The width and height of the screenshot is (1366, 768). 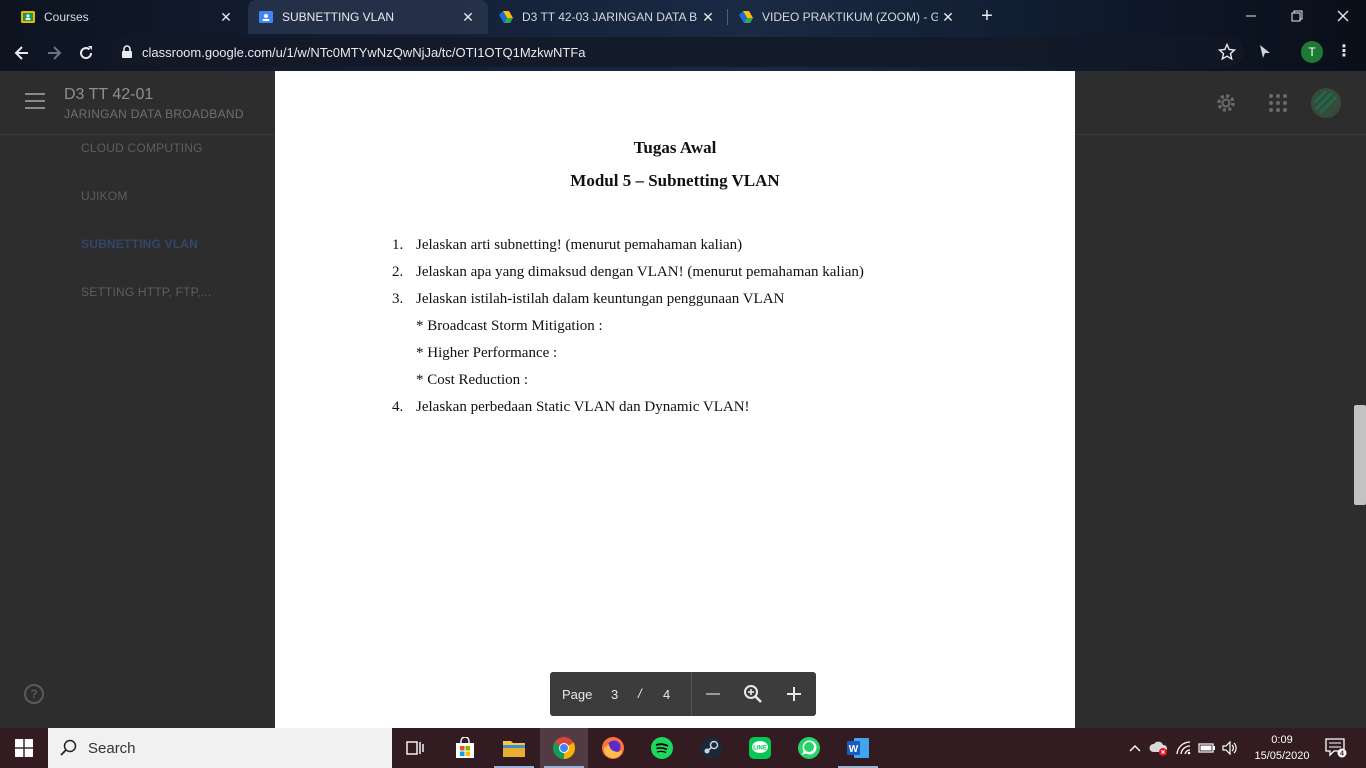 What do you see at coordinates (1360, 455) in the screenshot?
I see `viewer-scrollbar-thumb` at bounding box center [1360, 455].